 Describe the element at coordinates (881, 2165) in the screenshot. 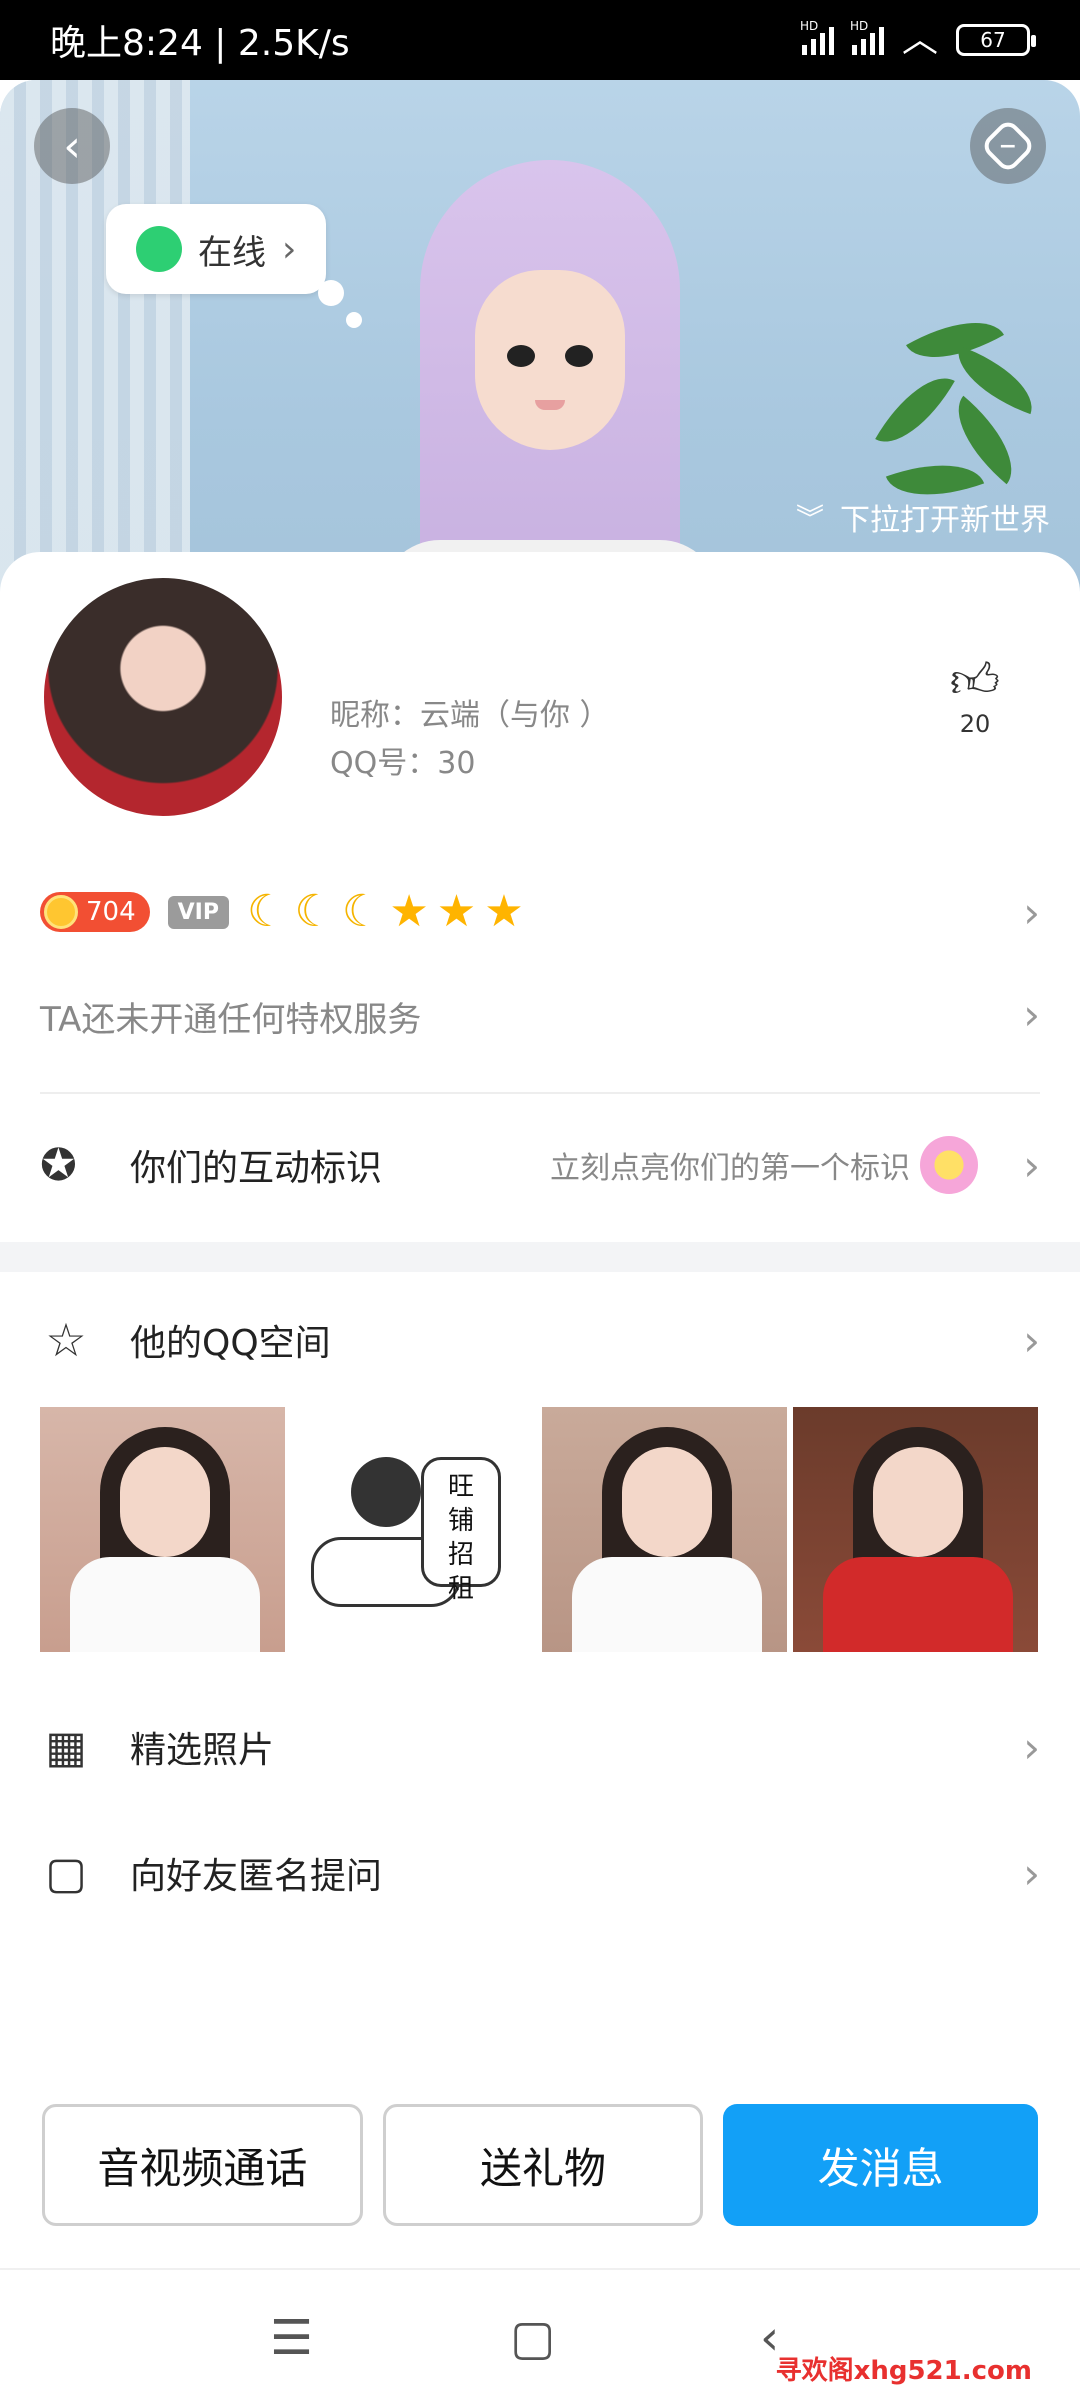

I see `send-message-button: 发消息` at that location.